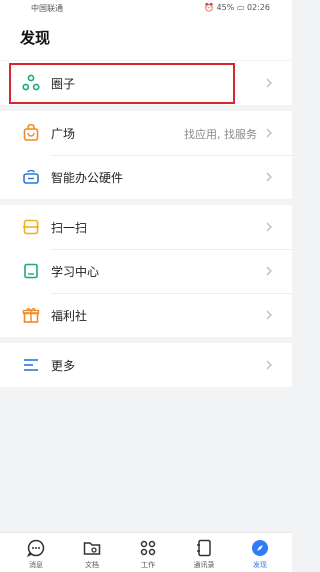 This screenshot has height=572, width=320. Describe the element at coordinates (69, 228) in the screenshot. I see `menu-item-label: 扫一扫` at that location.